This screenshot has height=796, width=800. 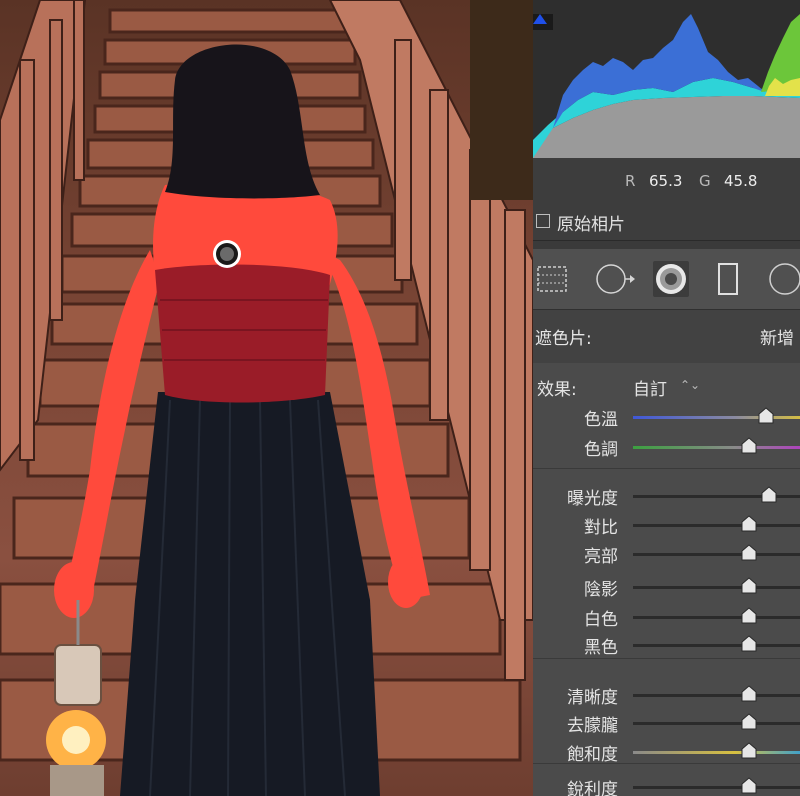 I want to click on slider-highlights: 亮部, so click(x=666, y=554).